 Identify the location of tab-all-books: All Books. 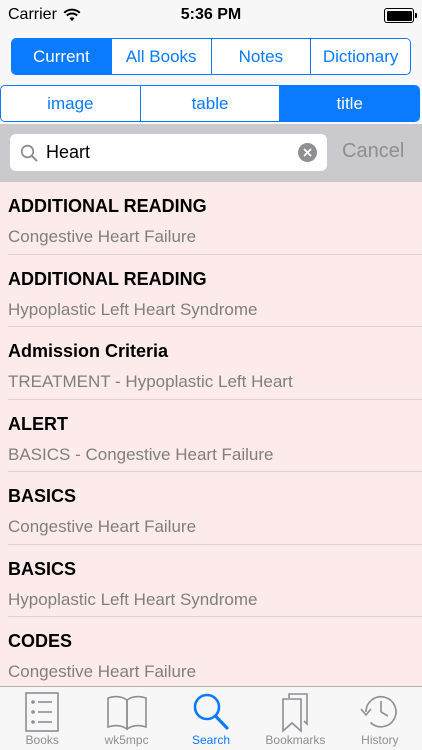
(160, 56).